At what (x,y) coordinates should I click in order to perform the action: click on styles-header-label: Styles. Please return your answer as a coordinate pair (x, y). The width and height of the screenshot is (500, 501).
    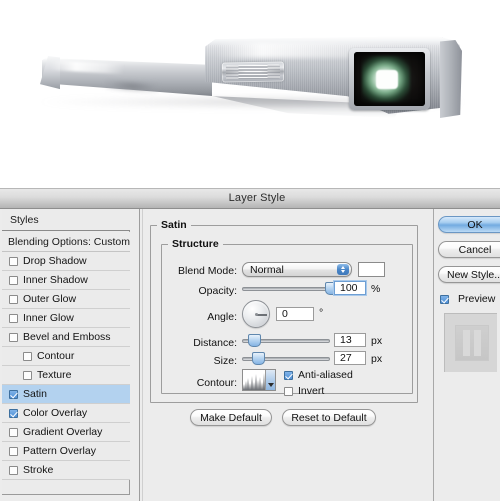
    Looking at the image, I should click on (24, 219).